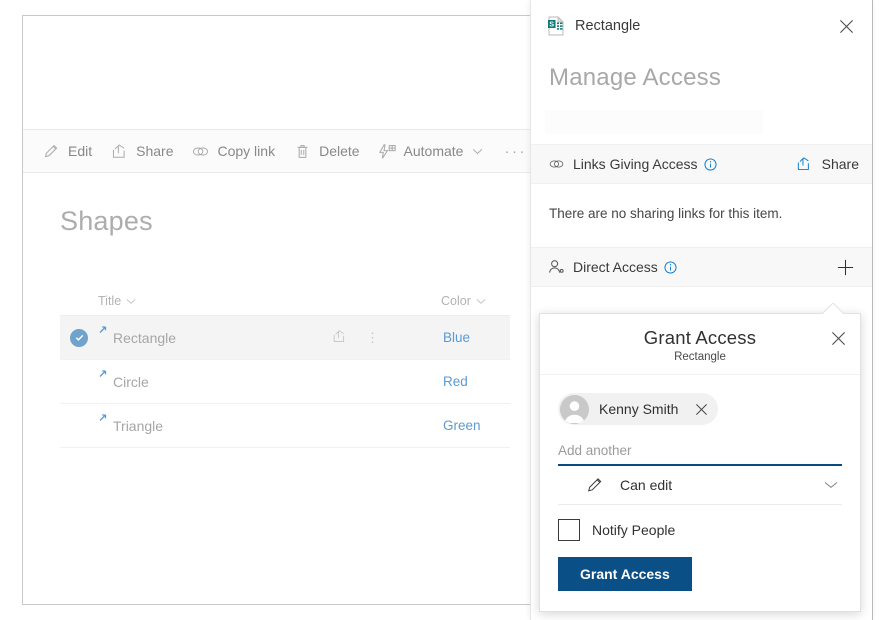 The width and height of the screenshot is (892, 620). I want to click on share-link-label: Share, so click(840, 164).